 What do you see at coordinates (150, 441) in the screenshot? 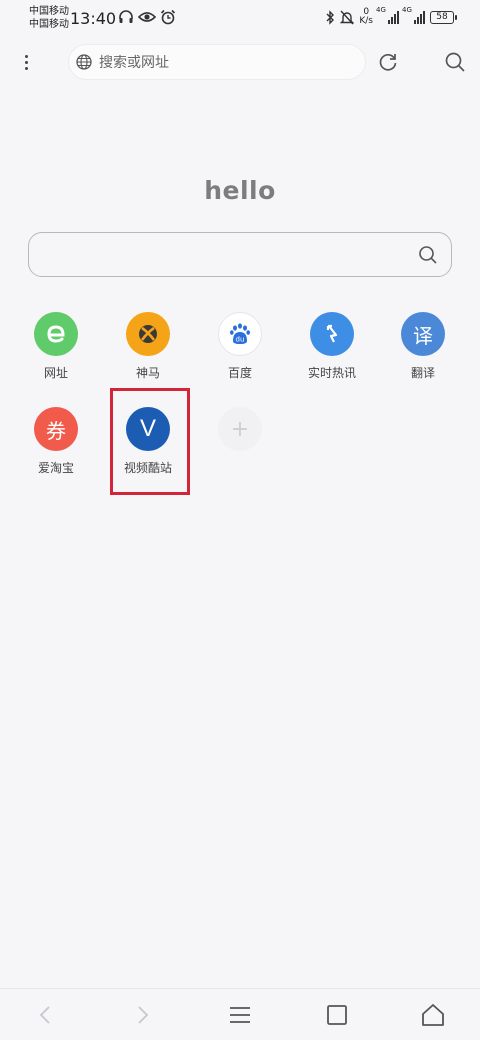
I see `highlight-box` at bounding box center [150, 441].